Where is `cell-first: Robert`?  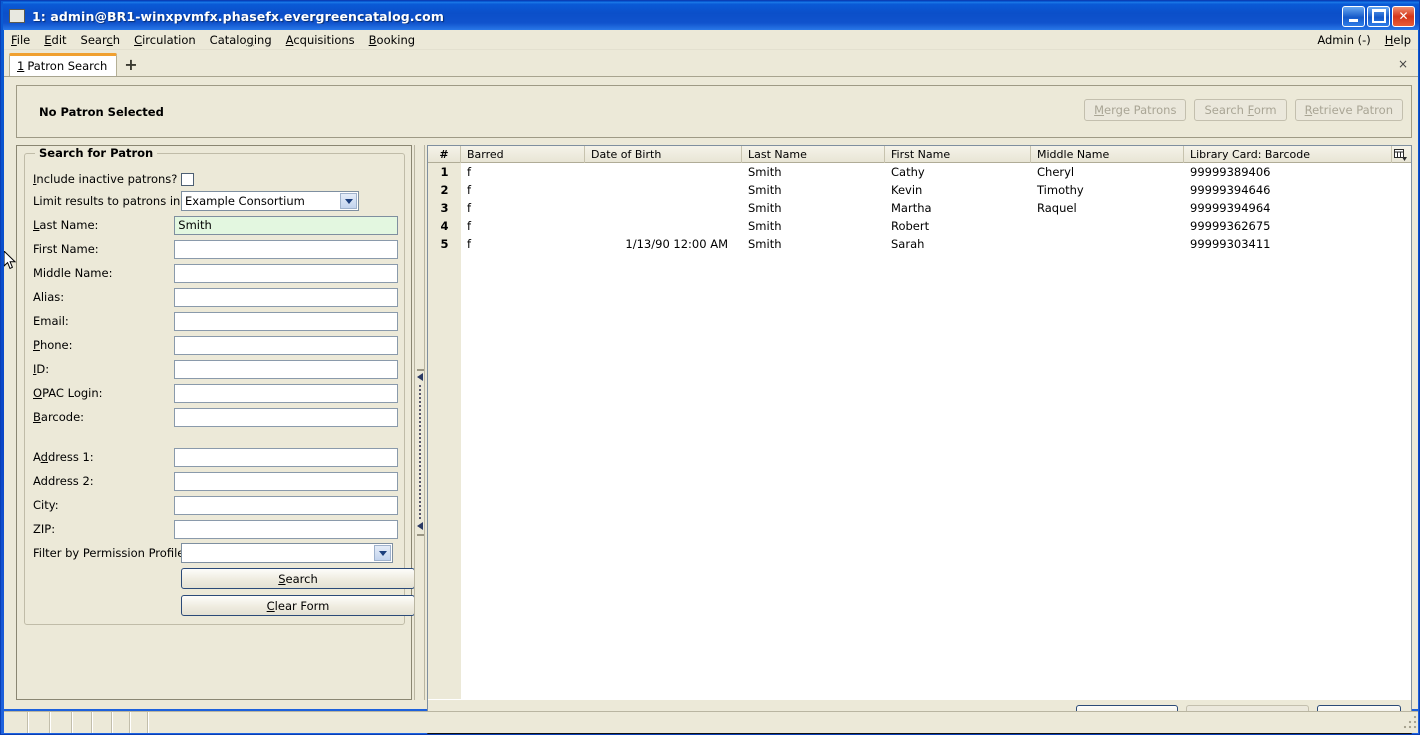
cell-first: Robert is located at coordinates (910, 226).